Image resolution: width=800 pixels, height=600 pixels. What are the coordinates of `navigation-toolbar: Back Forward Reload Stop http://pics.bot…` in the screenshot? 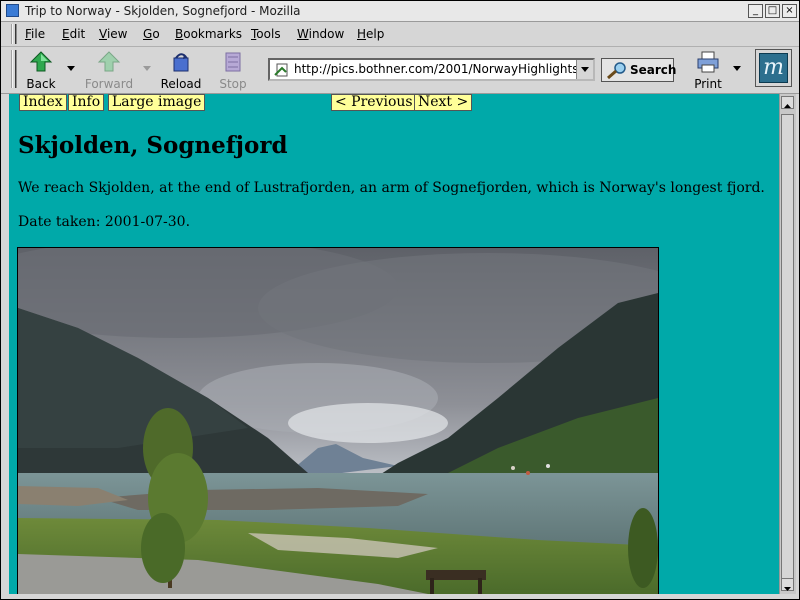 It's located at (400, 70).